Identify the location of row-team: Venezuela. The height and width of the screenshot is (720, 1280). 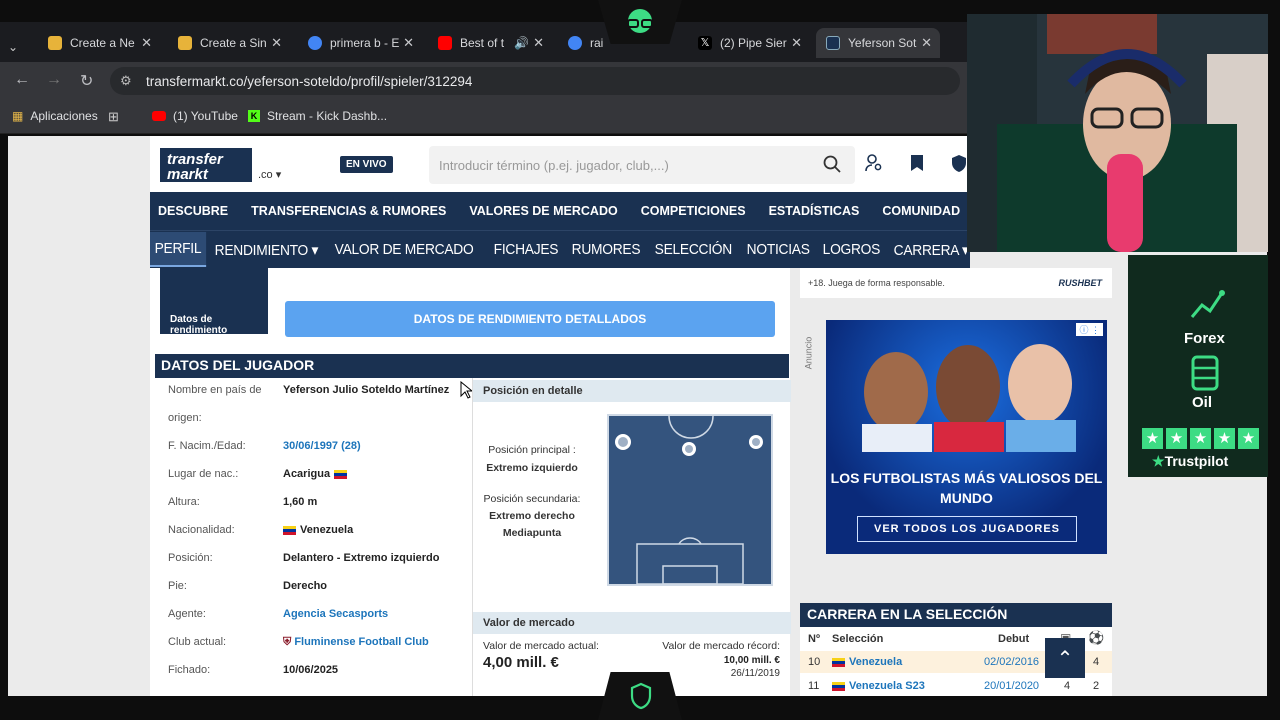
(867, 662).